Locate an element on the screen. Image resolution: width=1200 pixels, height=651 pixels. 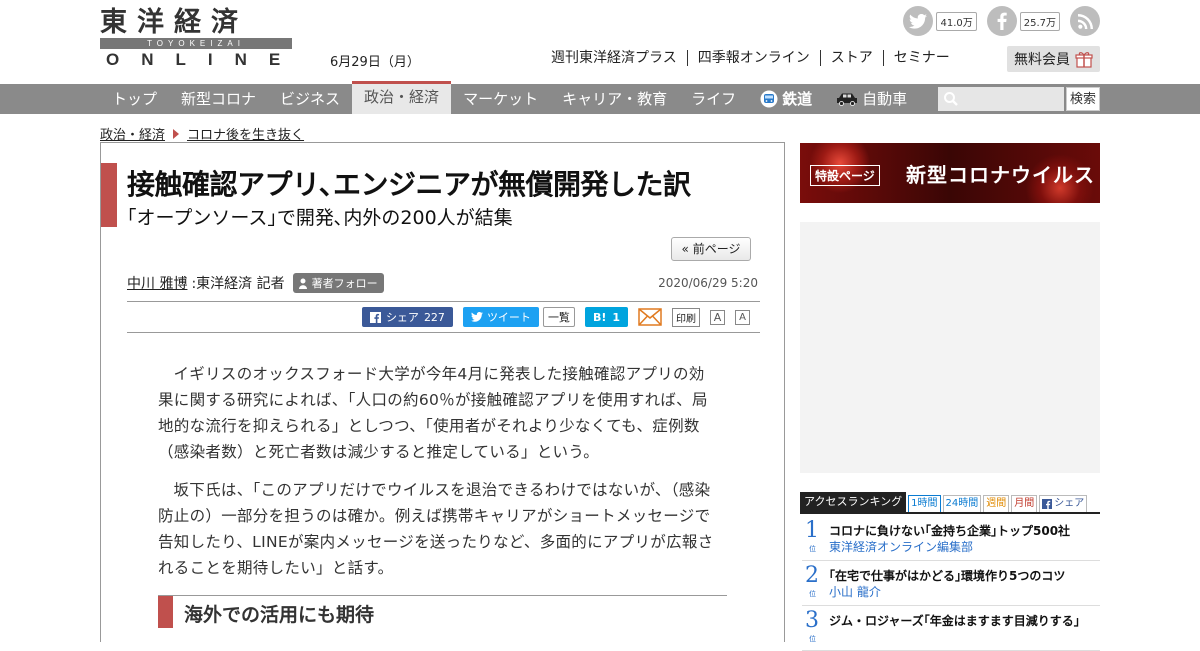
current-date: 6月29日（月） is located at coordinates (375, 62).